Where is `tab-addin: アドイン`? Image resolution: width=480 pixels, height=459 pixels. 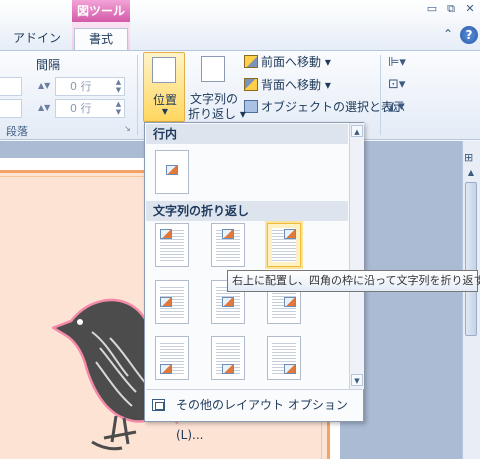 tab-addin: アドイン is located at coordinates (37, 39).